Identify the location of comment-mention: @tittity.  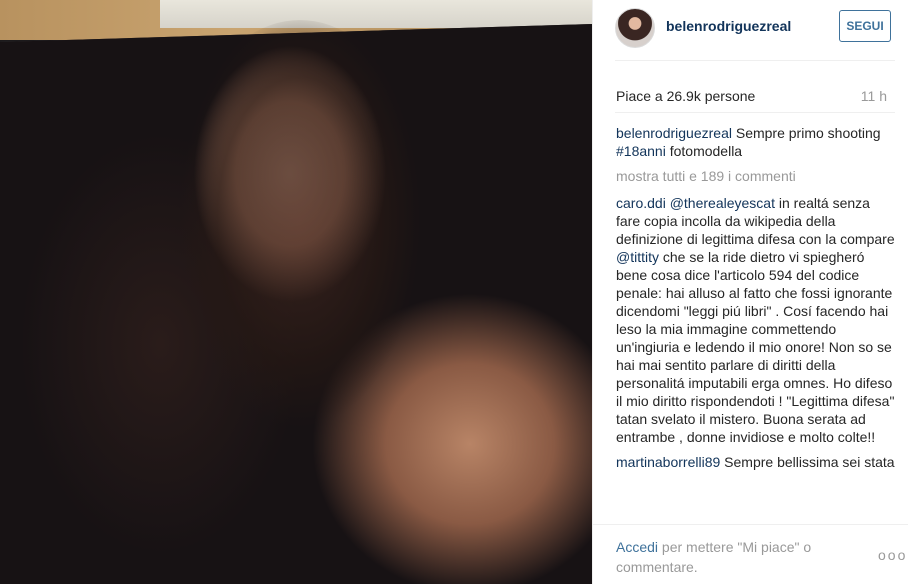
(637, 257).